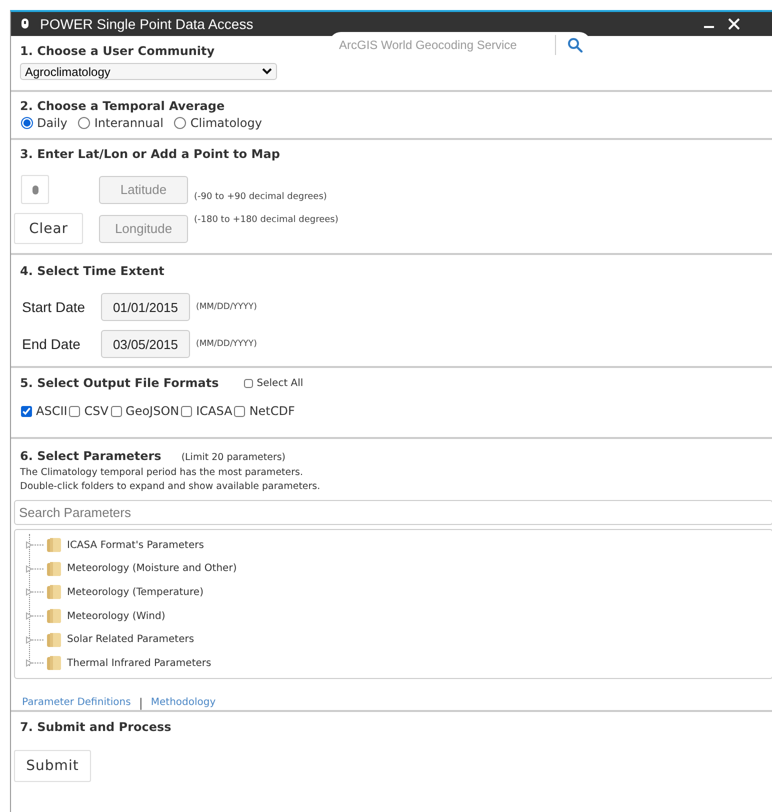 Image resolution: width=772 pixels, height=812 pixels. Describe the element at coordinates (267, 71) in the screenshot. I see `chevron-icon` at that location.